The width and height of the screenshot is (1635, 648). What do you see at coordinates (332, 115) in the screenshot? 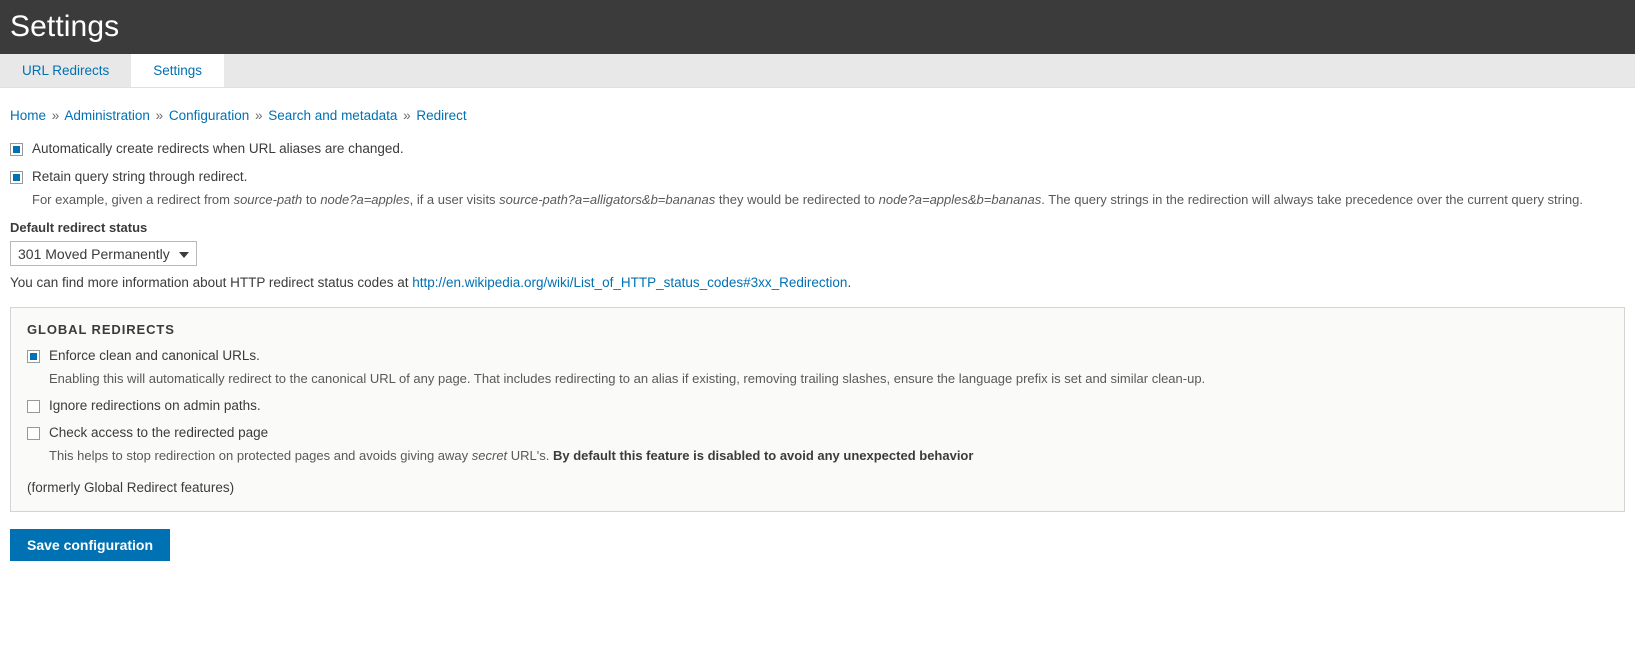
I see `breadcrumb-item-search-and-metadata: Search and metadata` at bounding box center [332, 115].